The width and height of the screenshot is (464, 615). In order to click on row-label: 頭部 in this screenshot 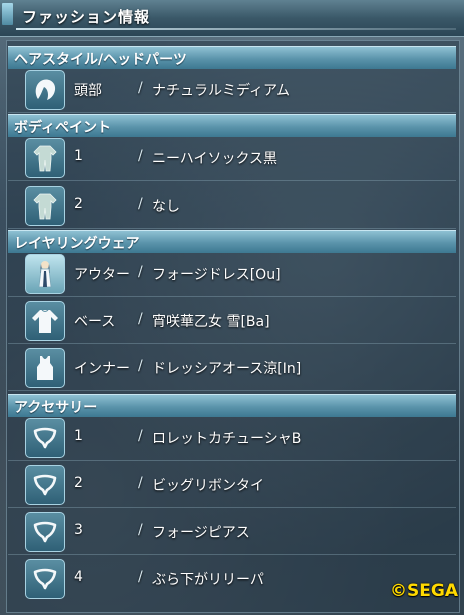, I will do `click(88, 91)`.